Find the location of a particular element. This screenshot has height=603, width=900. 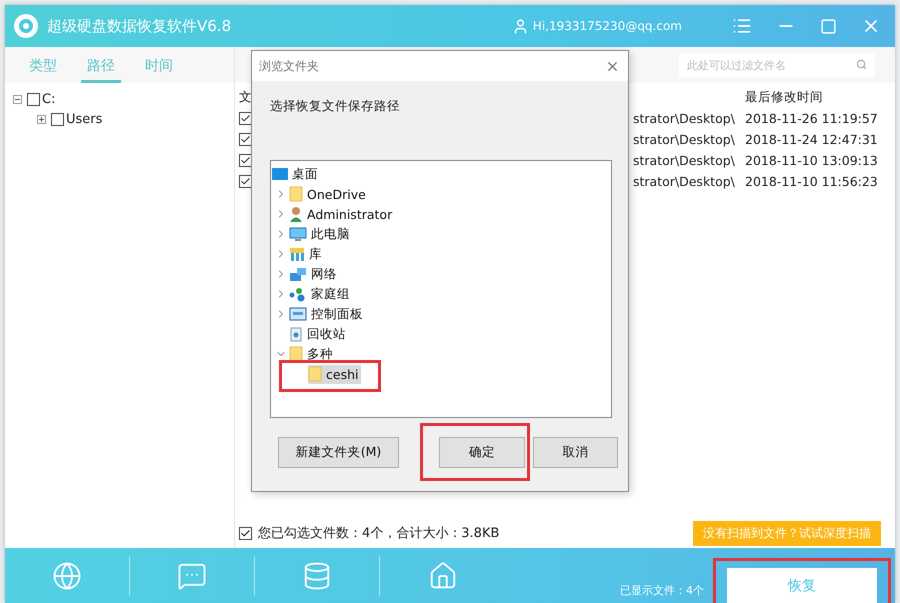

panel-icon is located at coordinates (298, 314).